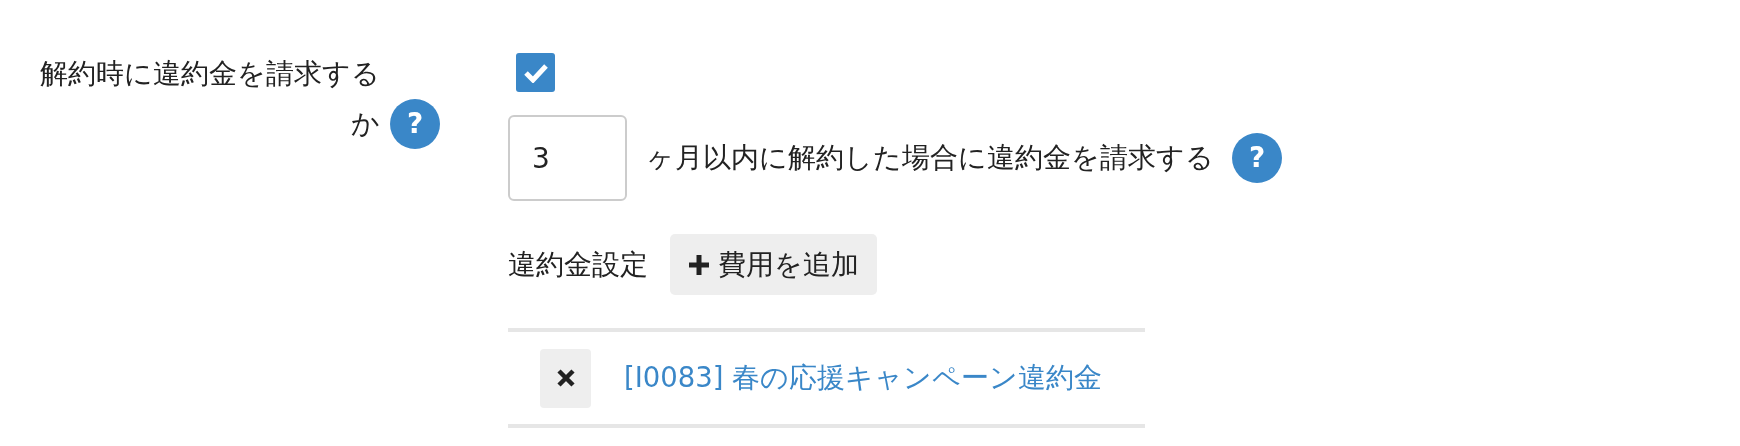  I want to click on checkbox, so click(535, 72).